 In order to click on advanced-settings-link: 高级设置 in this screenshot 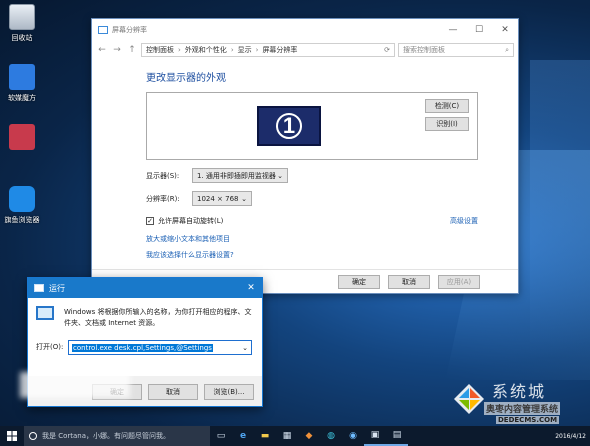, I will do `click(464, 221)`.